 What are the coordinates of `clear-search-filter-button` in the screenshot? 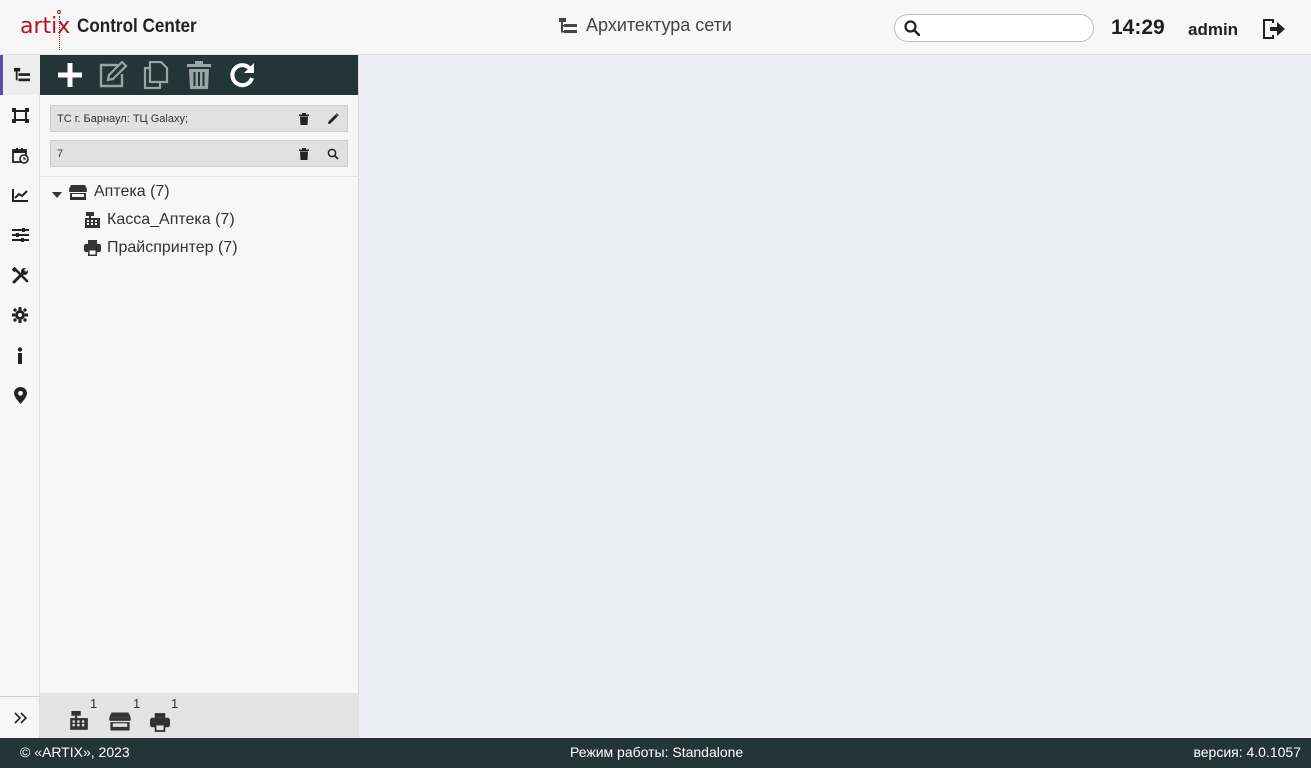 It's located at (304, 154).